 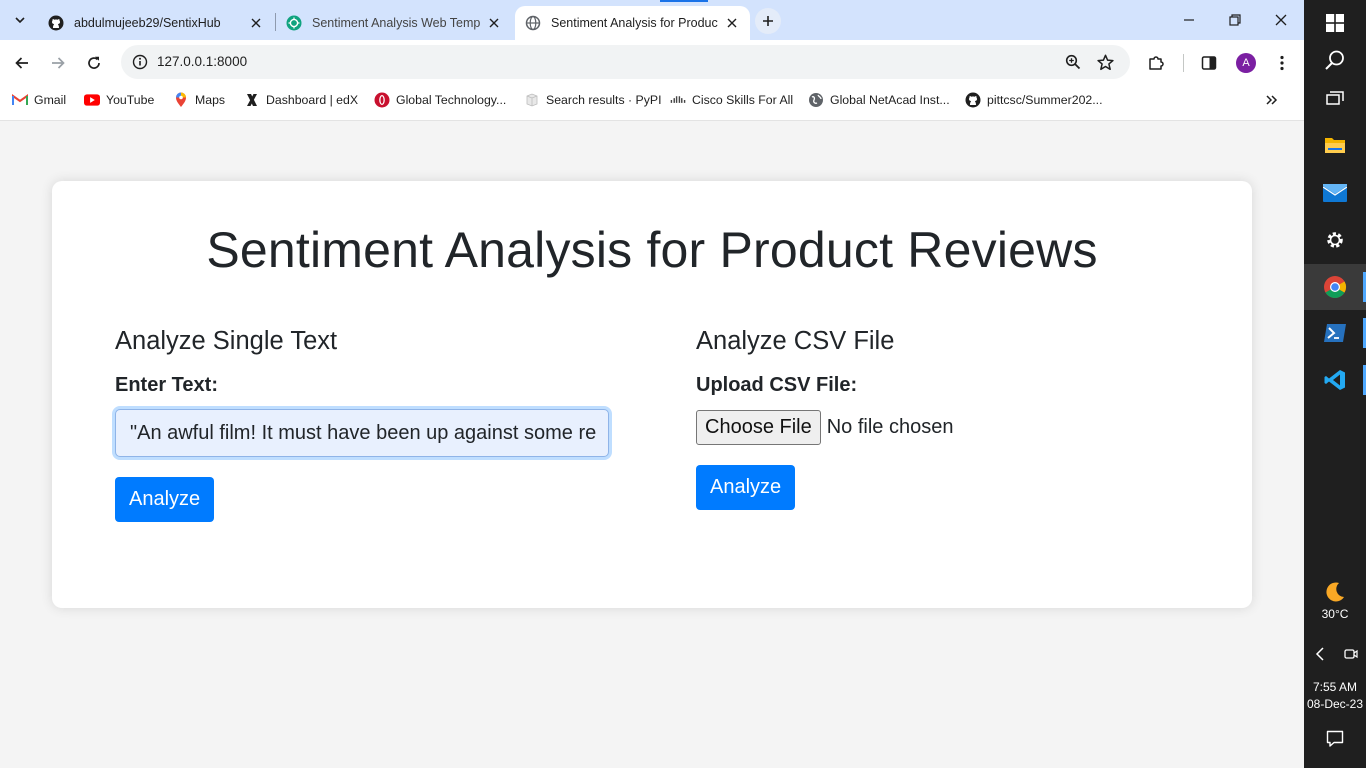 I want to click on camera-icon, so click(x=1350, y=654).